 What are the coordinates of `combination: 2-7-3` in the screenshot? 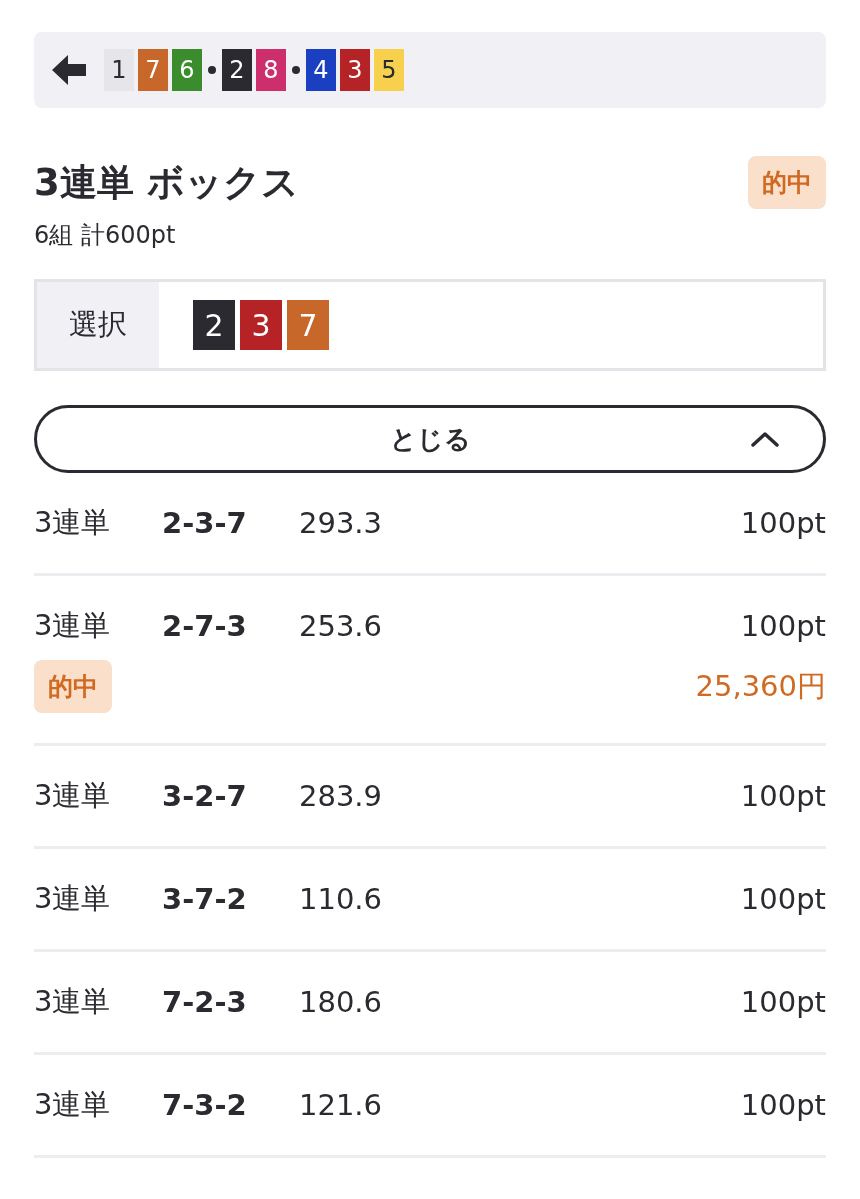 It's located at (205, 626).